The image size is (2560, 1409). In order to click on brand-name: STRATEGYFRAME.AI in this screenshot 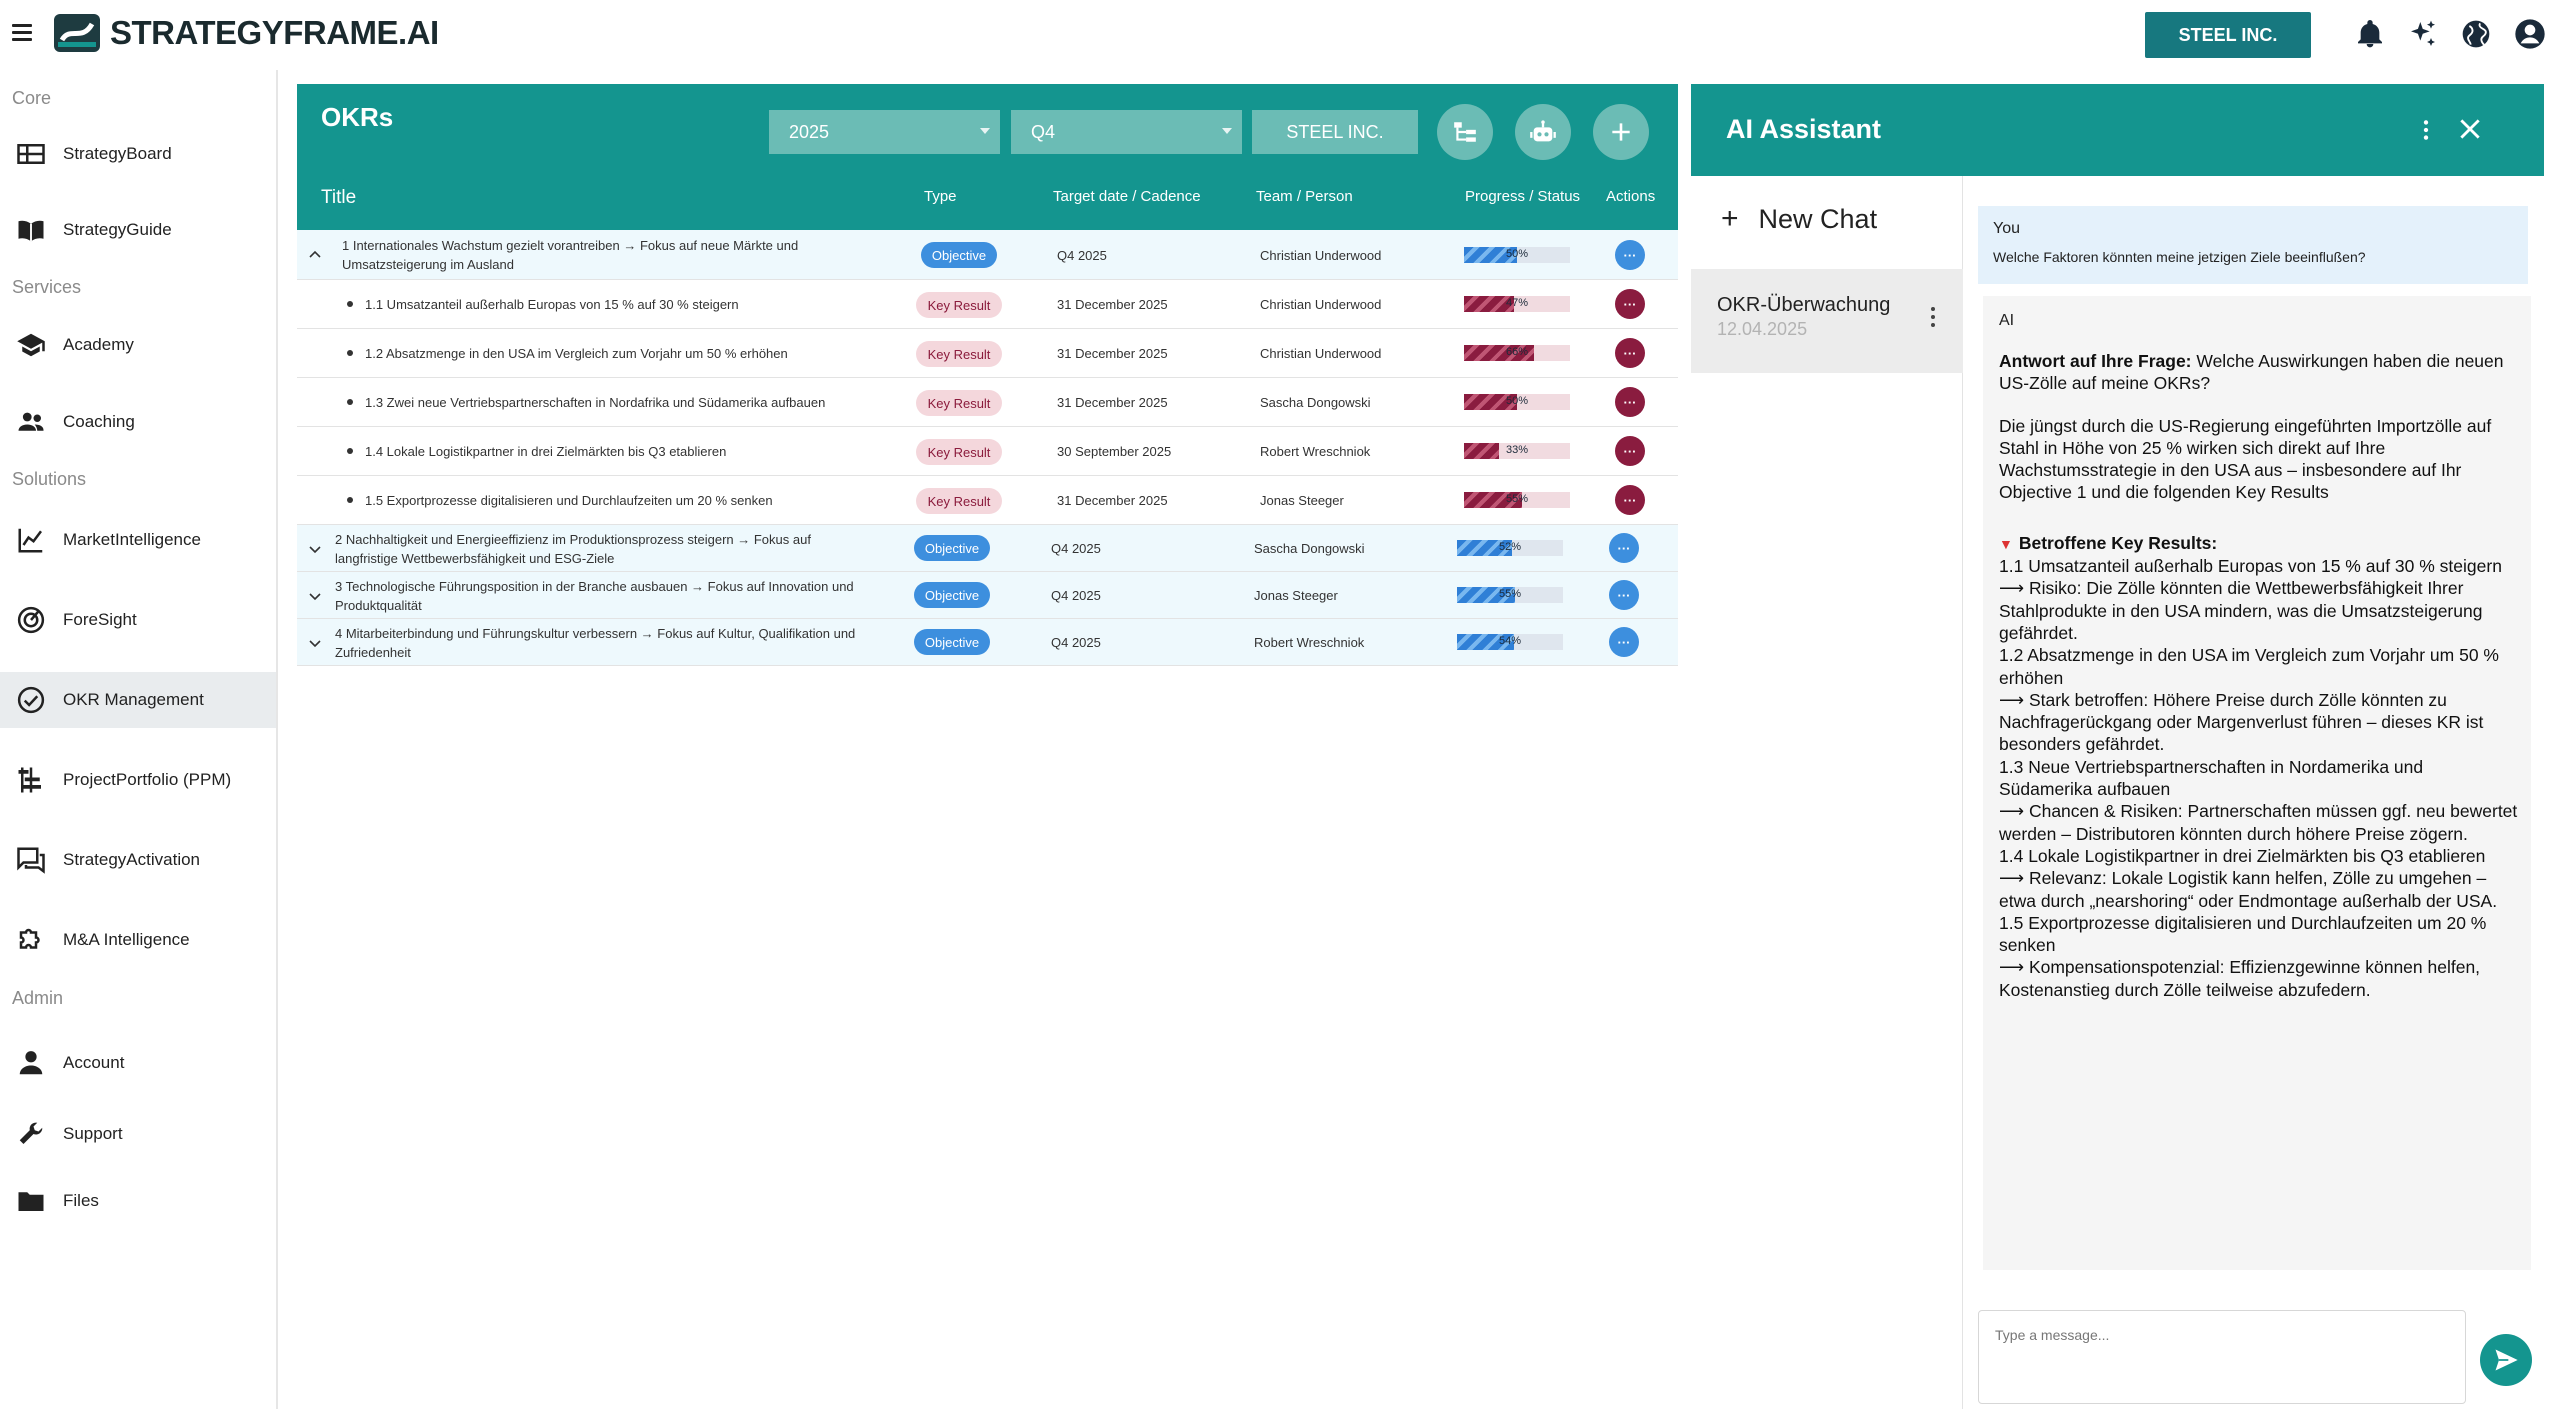, I will do `click(274, 32)`.